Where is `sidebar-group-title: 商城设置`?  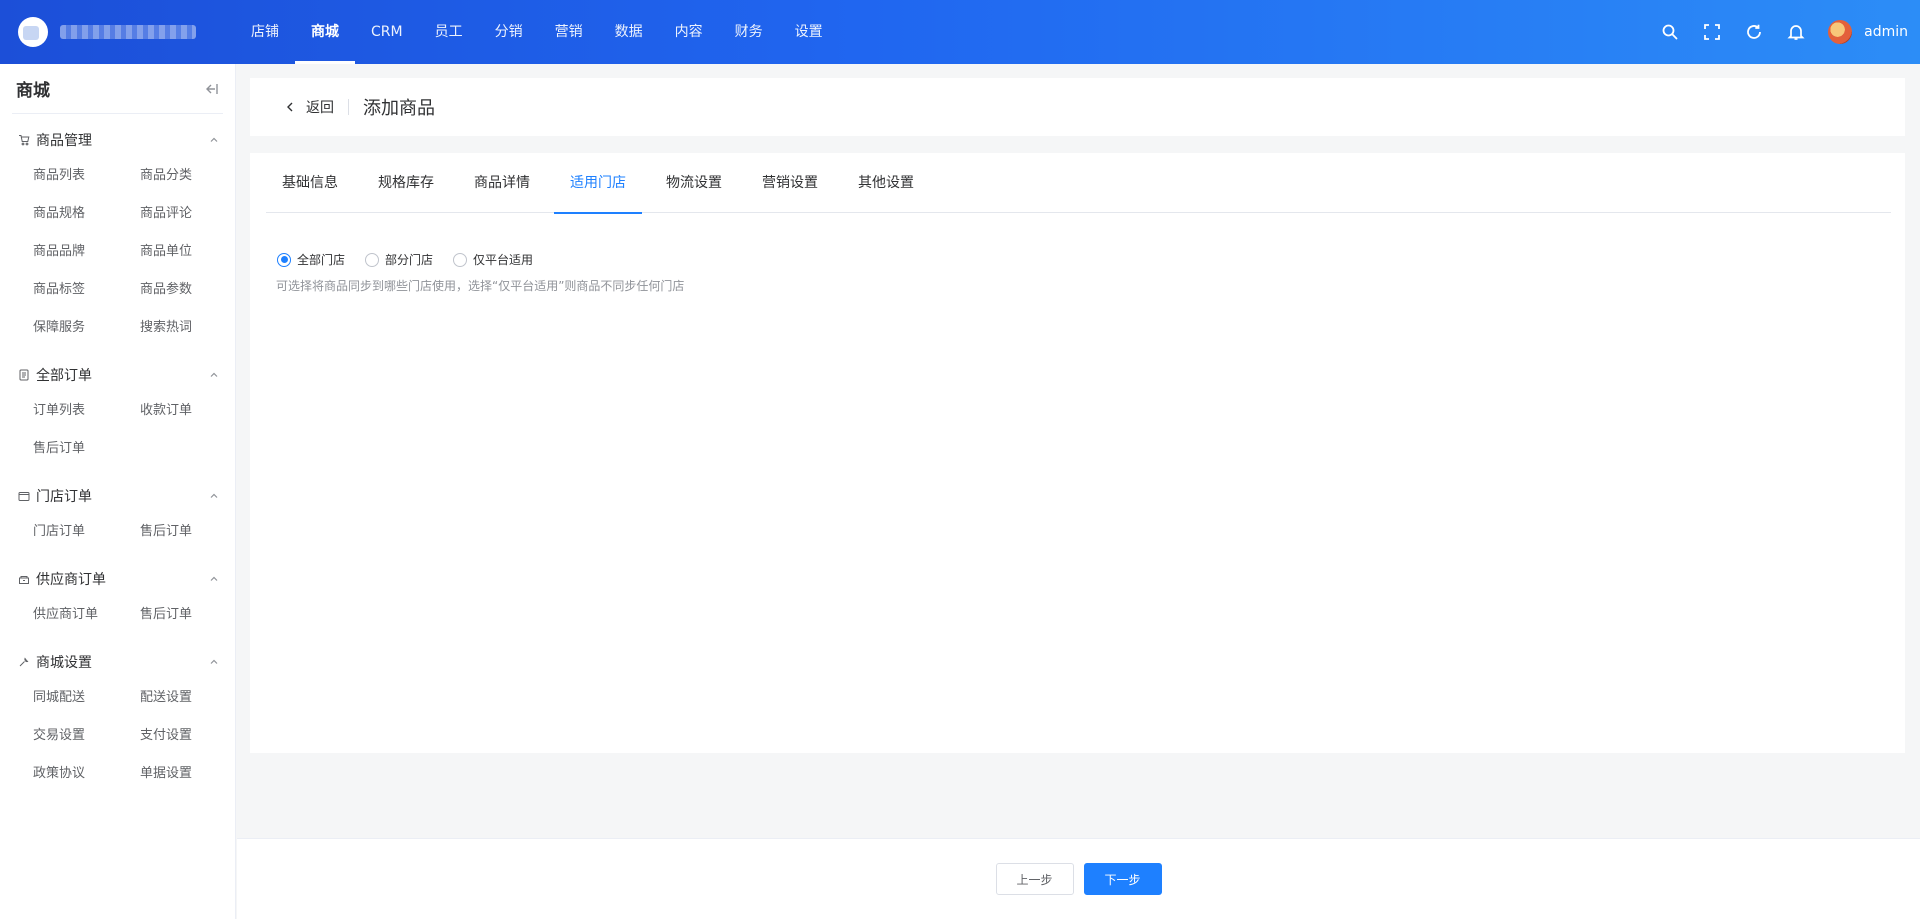 sidebar-group-title: 商城设置 is located at coordinates (64, 663).